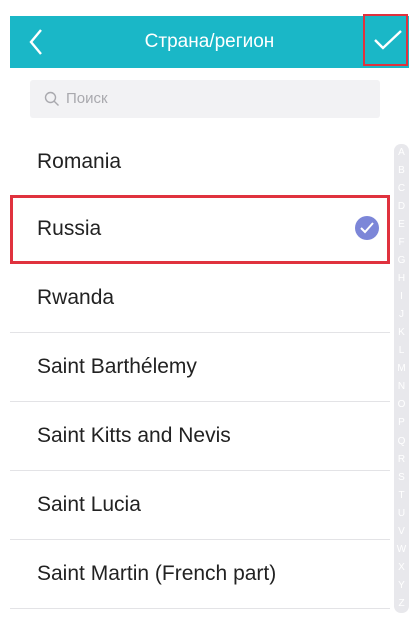 This screenshot has width=409, height=617. What do you see at coordinates (401, 423) in the screenshot?
I see `index-letter-p: P` at bounding box center [401, 423].